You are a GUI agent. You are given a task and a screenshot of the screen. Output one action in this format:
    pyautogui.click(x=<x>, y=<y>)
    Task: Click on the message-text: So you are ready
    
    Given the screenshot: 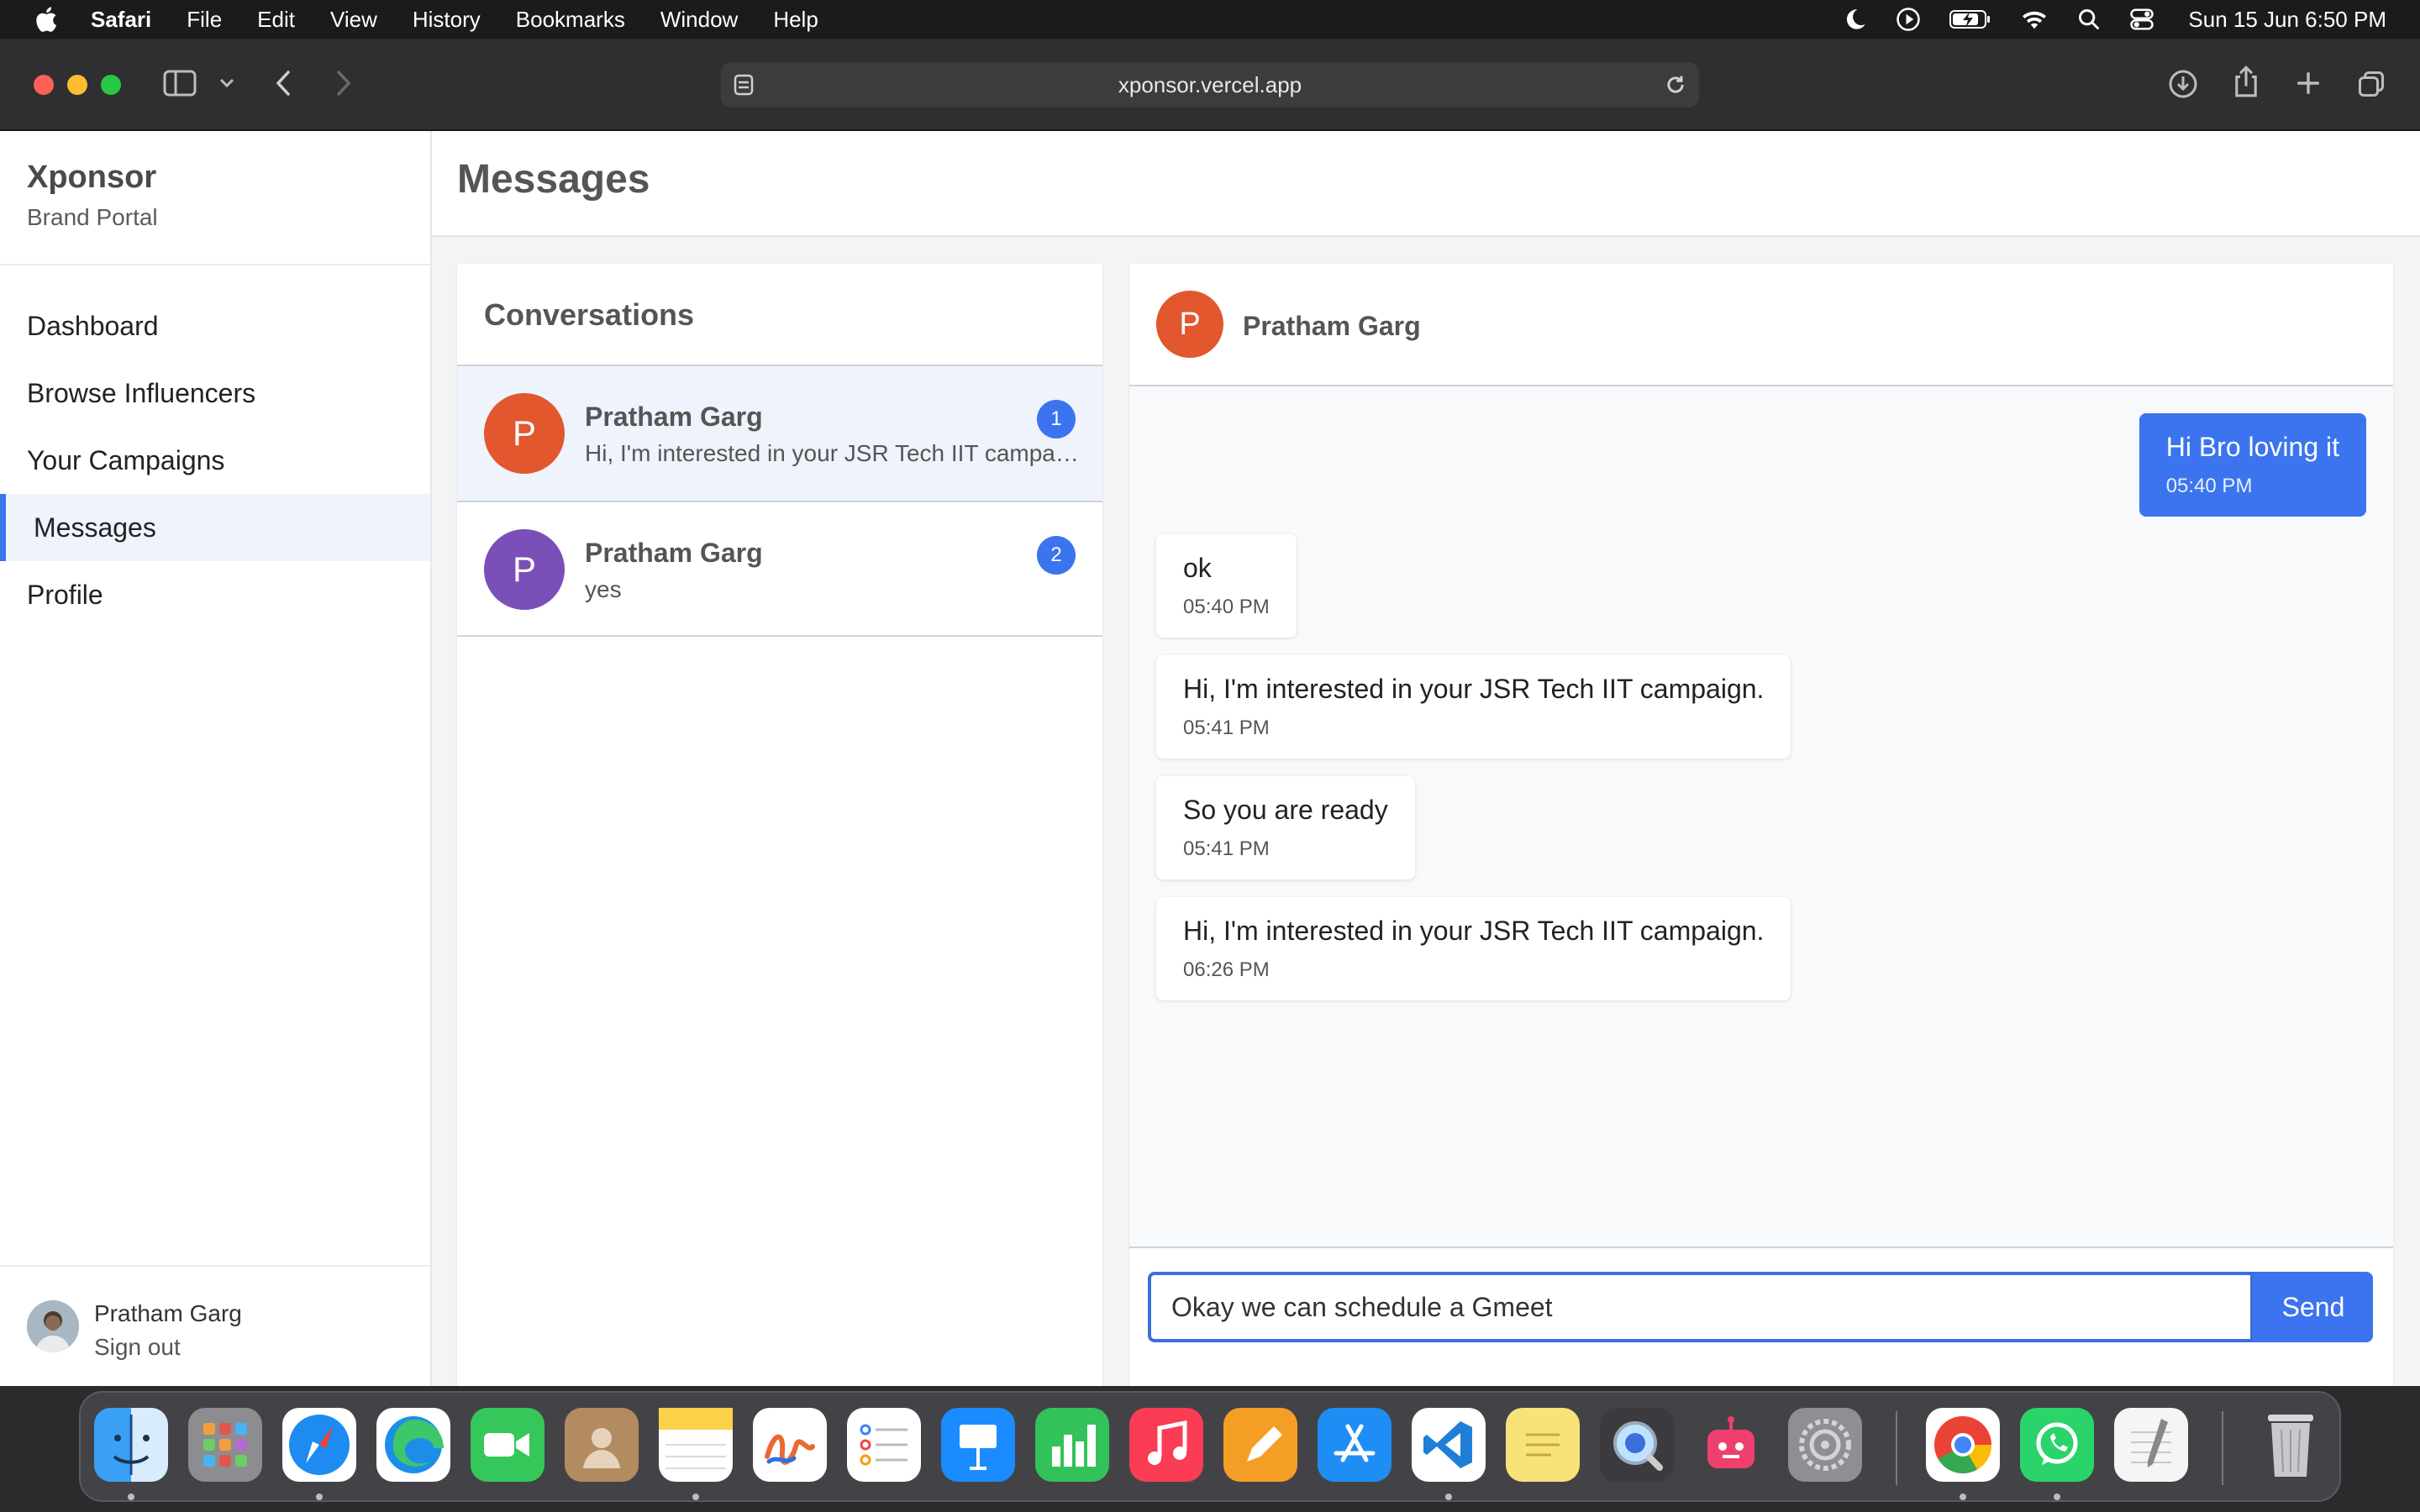 What is the action you would take?
    pyautogui.click(x=1286, y=810)
    